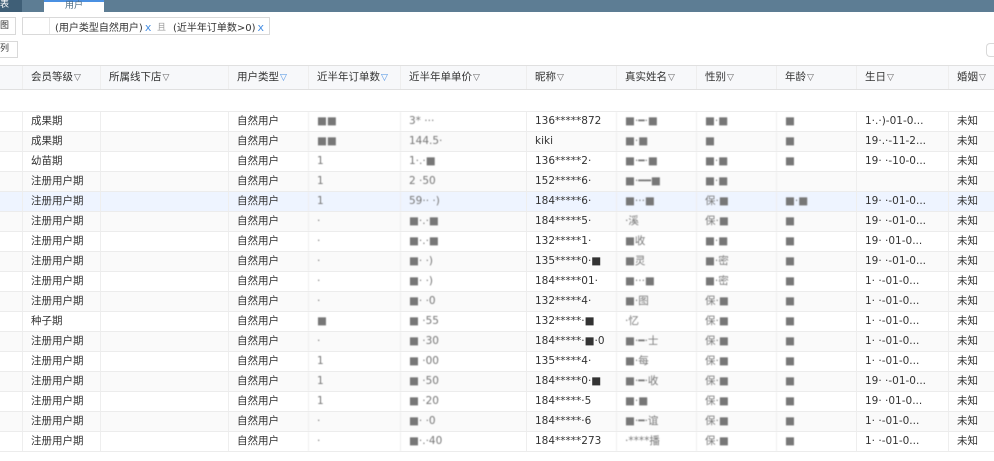 This screenshot has height=461, width=994. I want to click on tab-users: 用户, so click(74, 6).